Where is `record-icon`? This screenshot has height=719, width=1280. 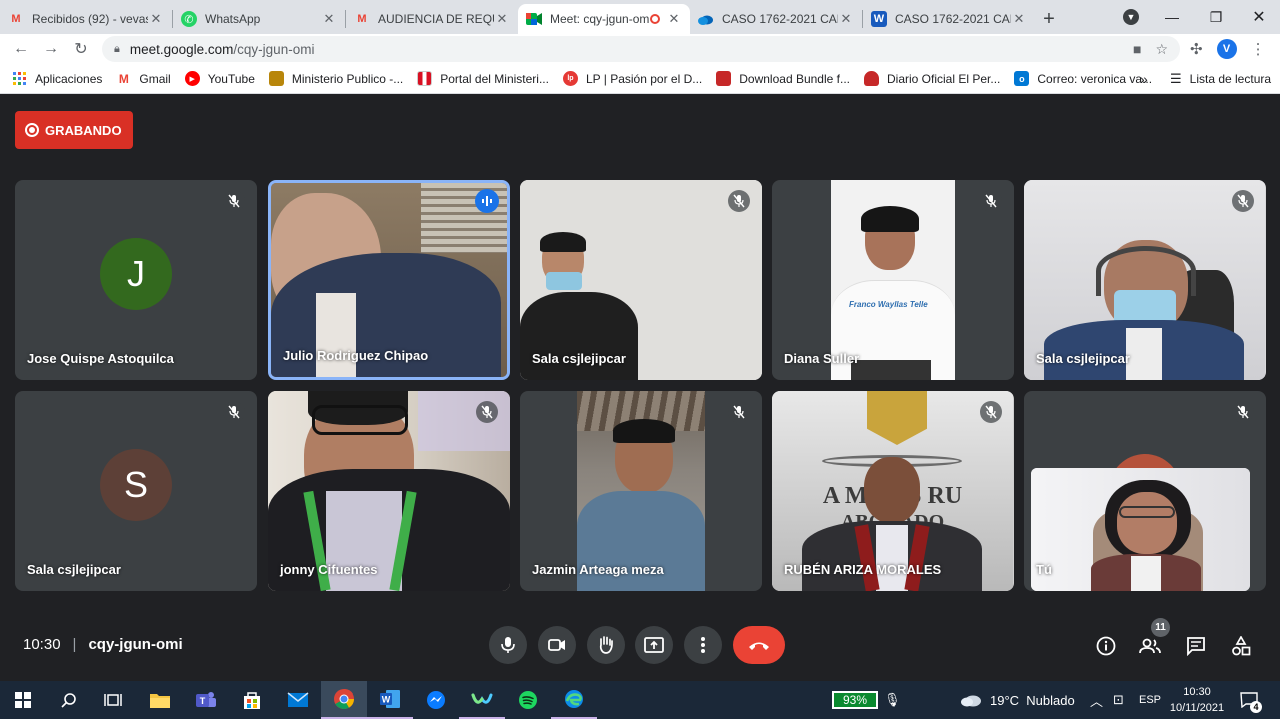 record-icon is located at coordinates (32, 130).